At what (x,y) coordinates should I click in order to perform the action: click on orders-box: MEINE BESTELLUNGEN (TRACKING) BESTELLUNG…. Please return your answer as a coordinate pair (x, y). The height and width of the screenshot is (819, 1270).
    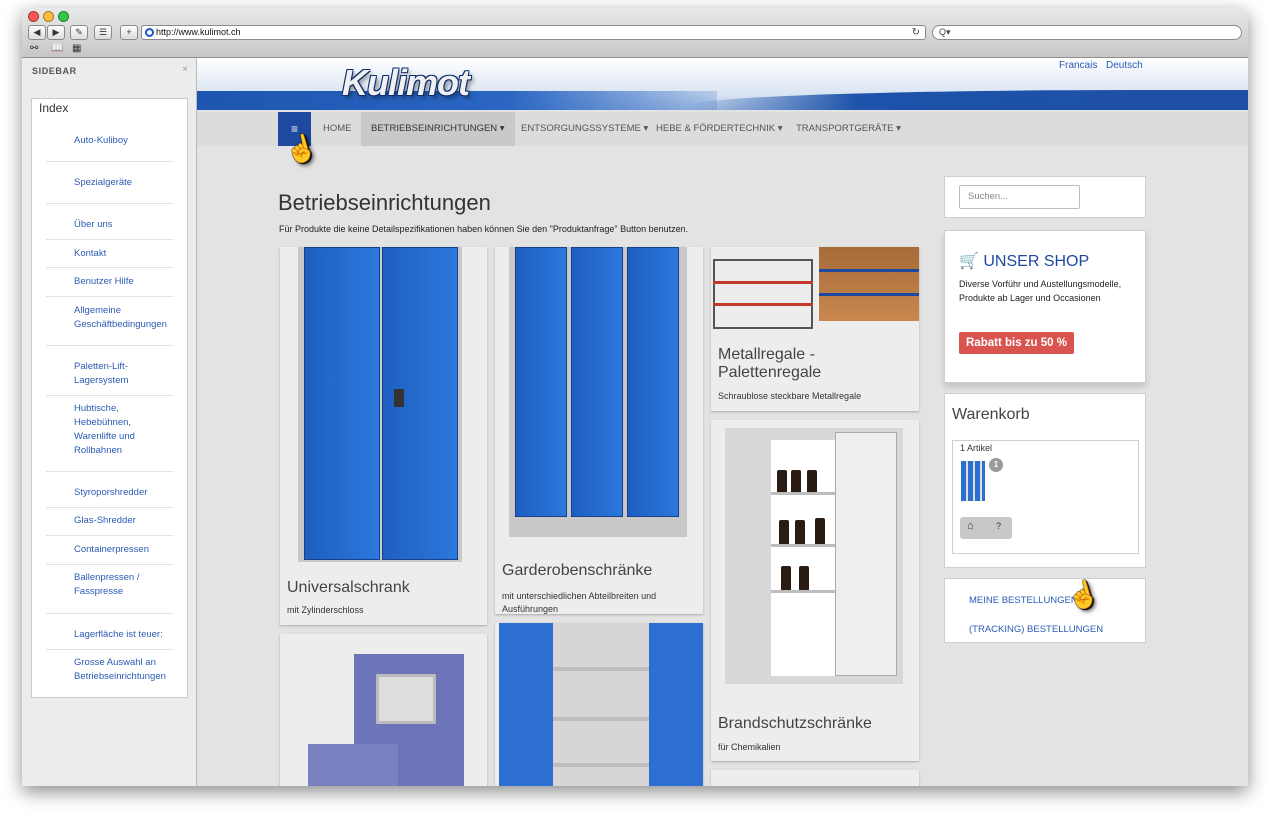
    Looking at the image, I should click on (1045, 610).